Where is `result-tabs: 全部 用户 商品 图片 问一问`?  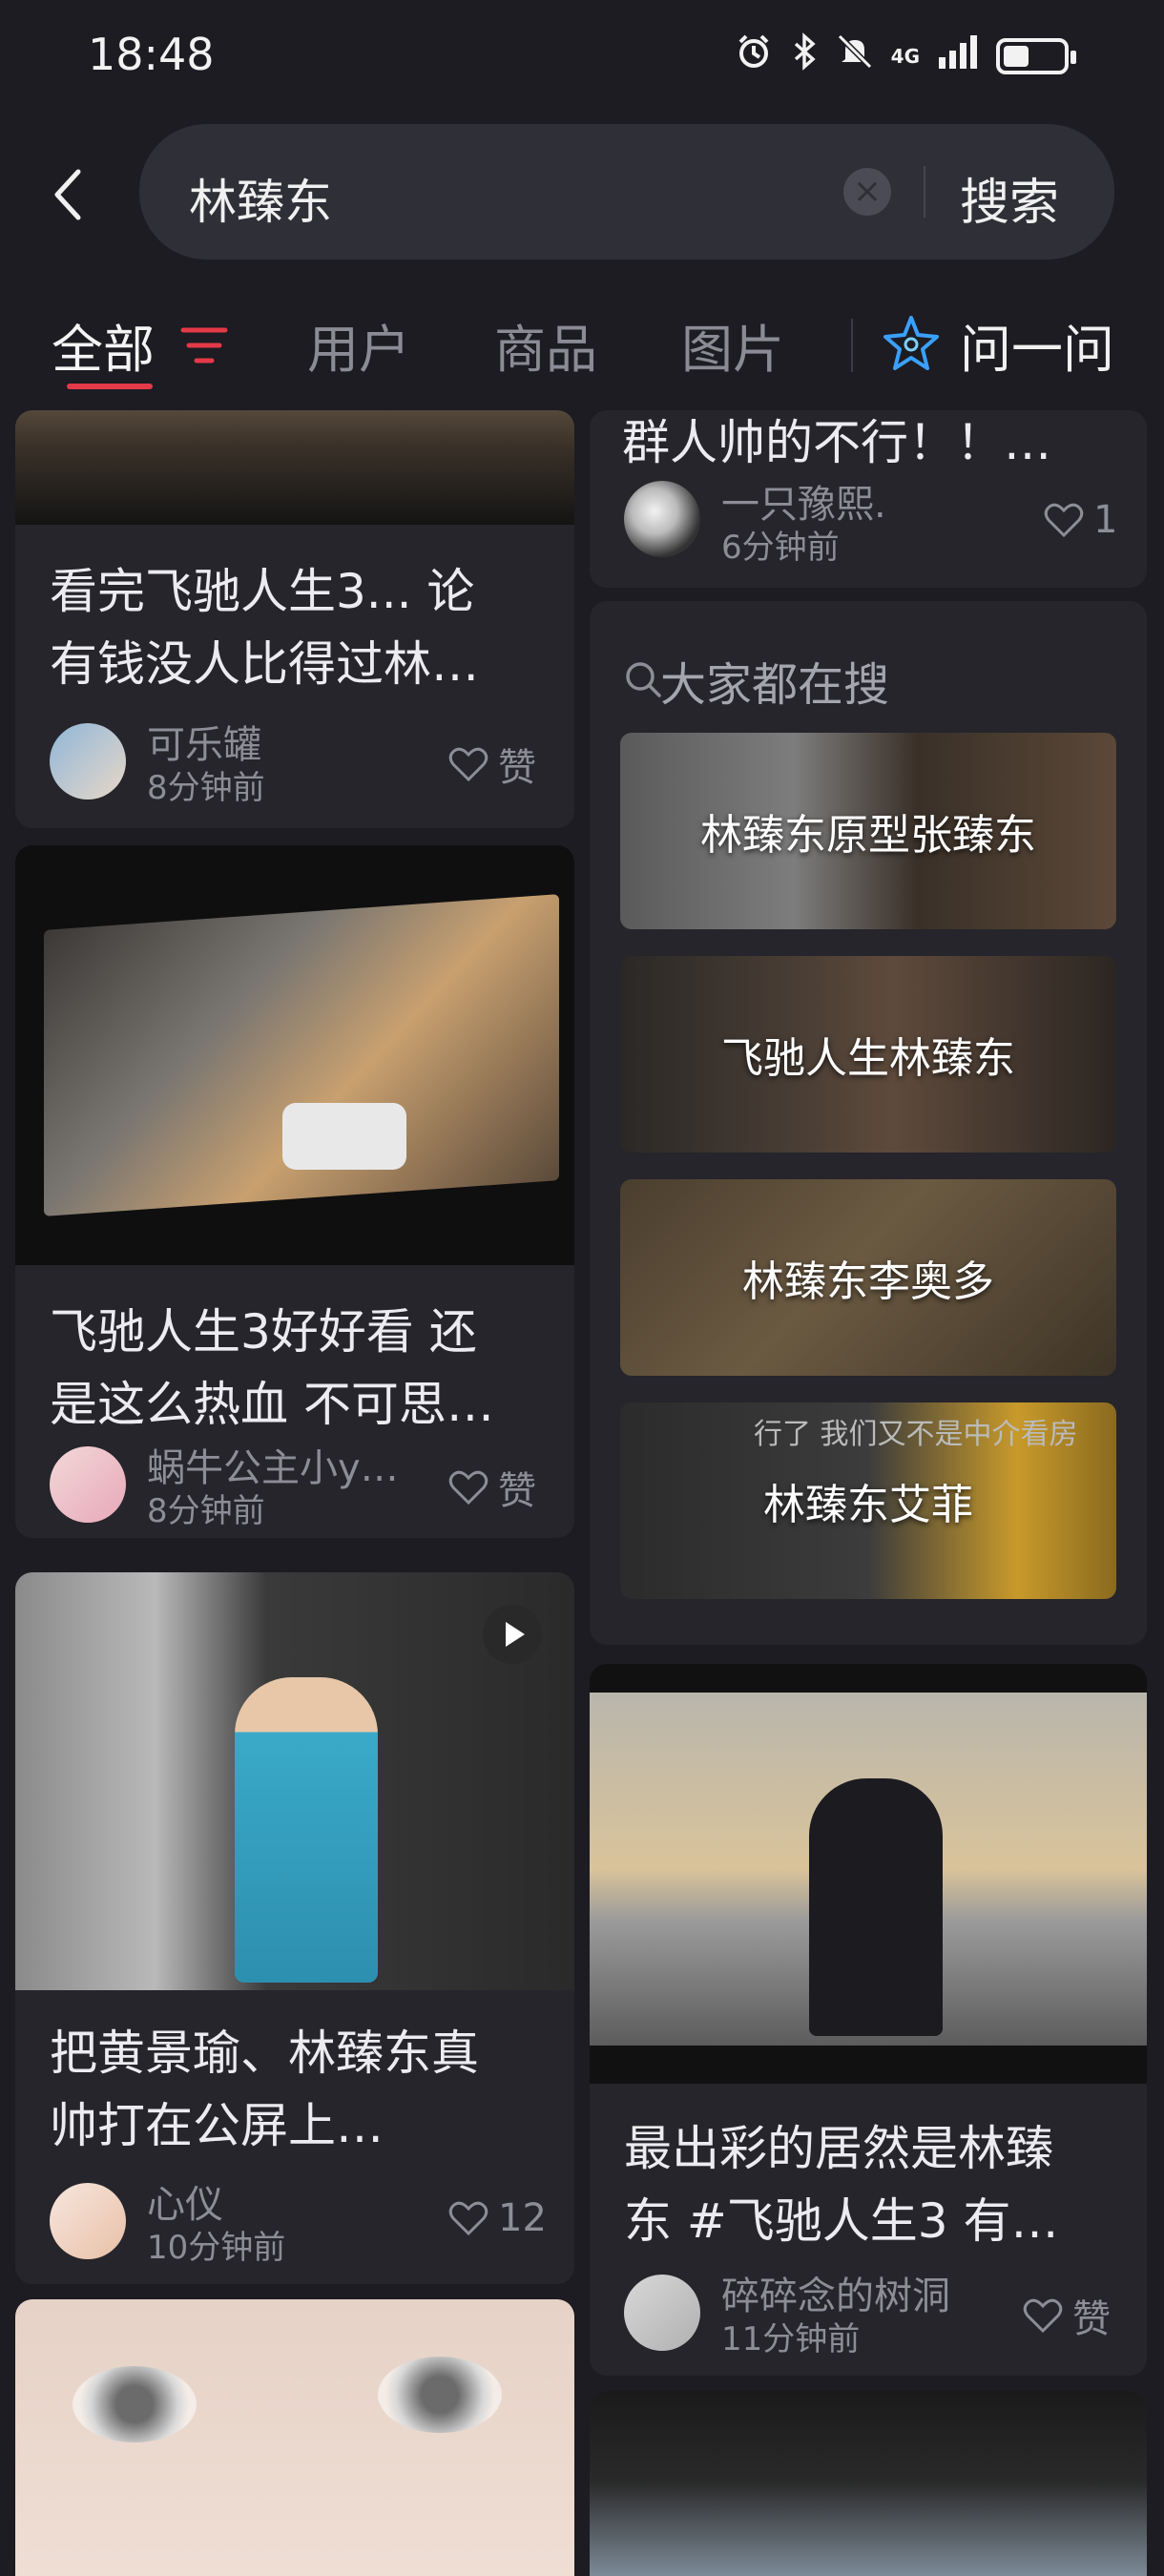 result-tabs: 全部 用户 商品 图片 问一问 is located at coordinates (582, 343).